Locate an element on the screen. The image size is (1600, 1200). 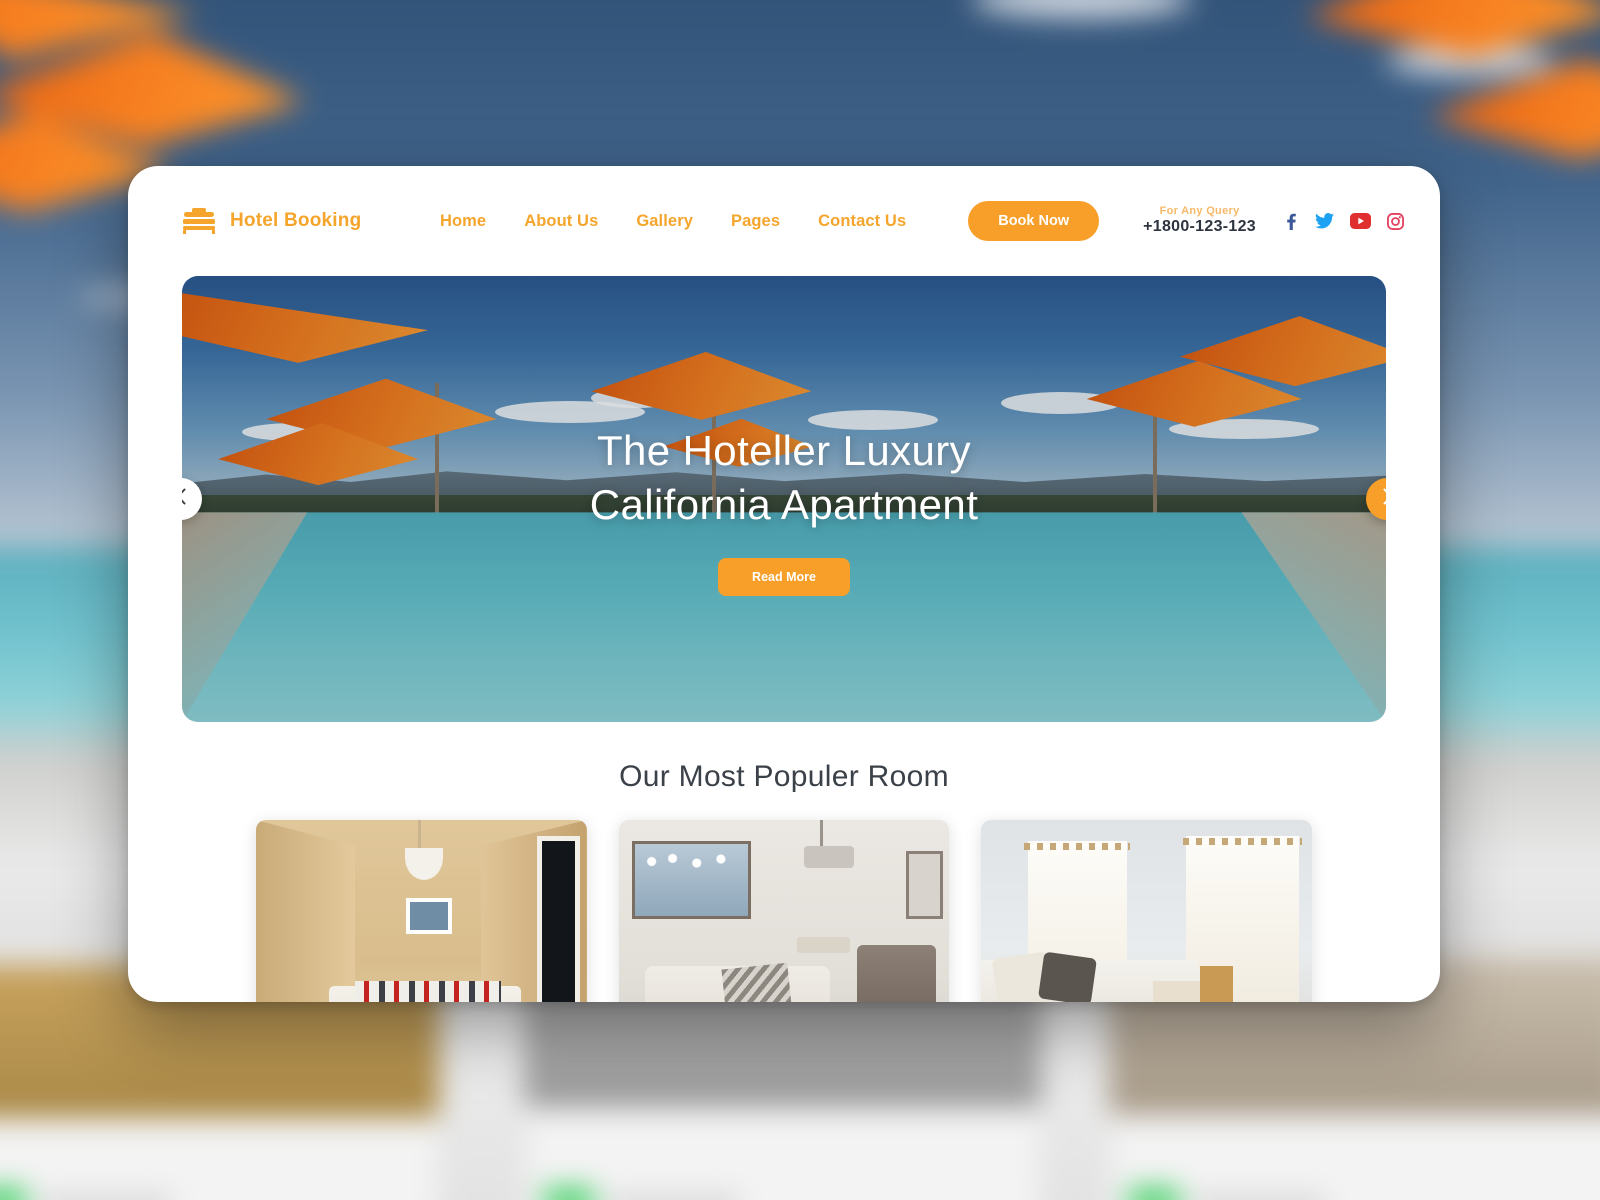
main-nav: Home About Us Gallery Pages Contact Us is located at coordinates (673, 221).